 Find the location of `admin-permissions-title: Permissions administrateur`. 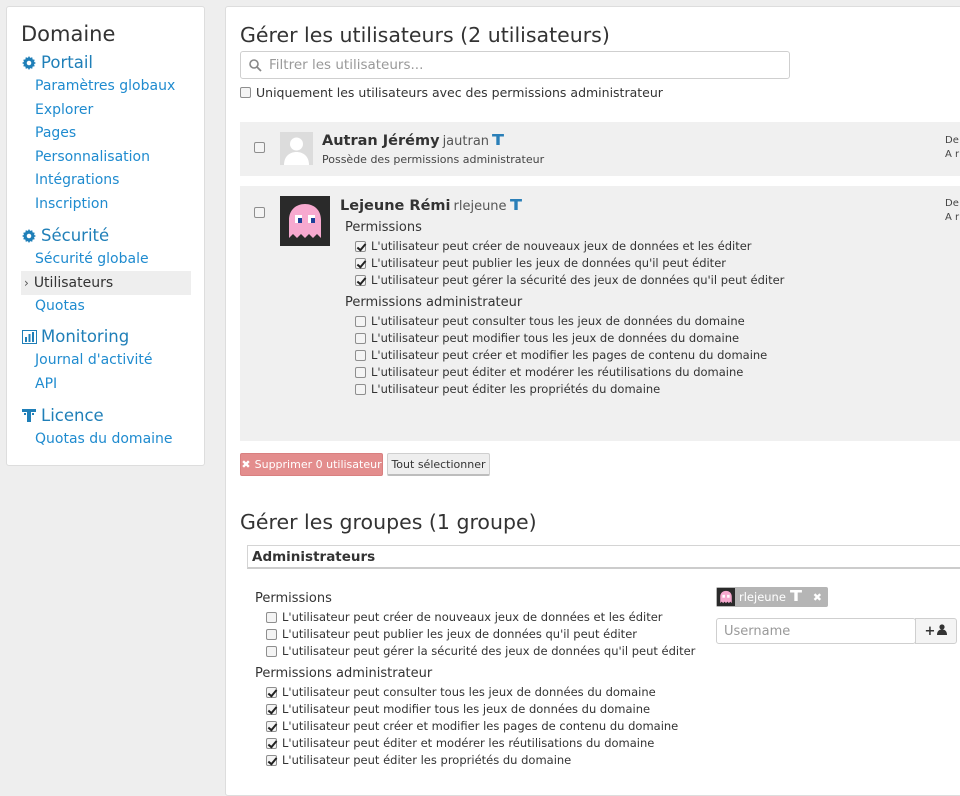

admin-permissions-title: Permissions administrateur is located at coordinates (434, 302).